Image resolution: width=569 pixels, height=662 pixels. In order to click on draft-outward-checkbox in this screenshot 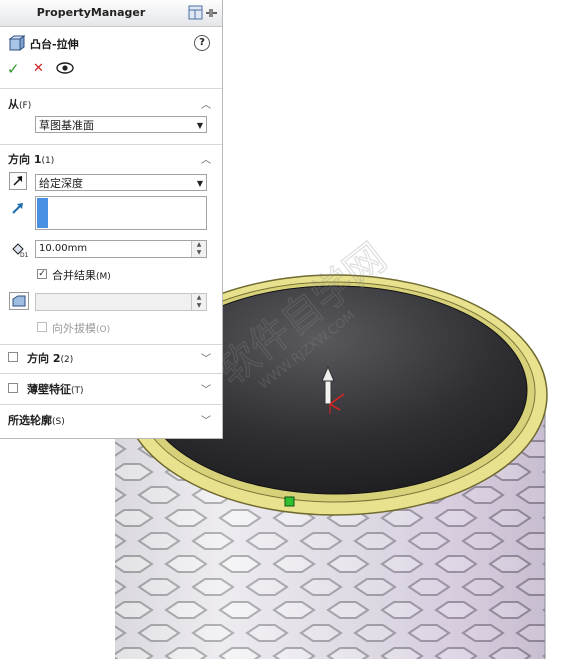, I will do `click(42, 327)`.